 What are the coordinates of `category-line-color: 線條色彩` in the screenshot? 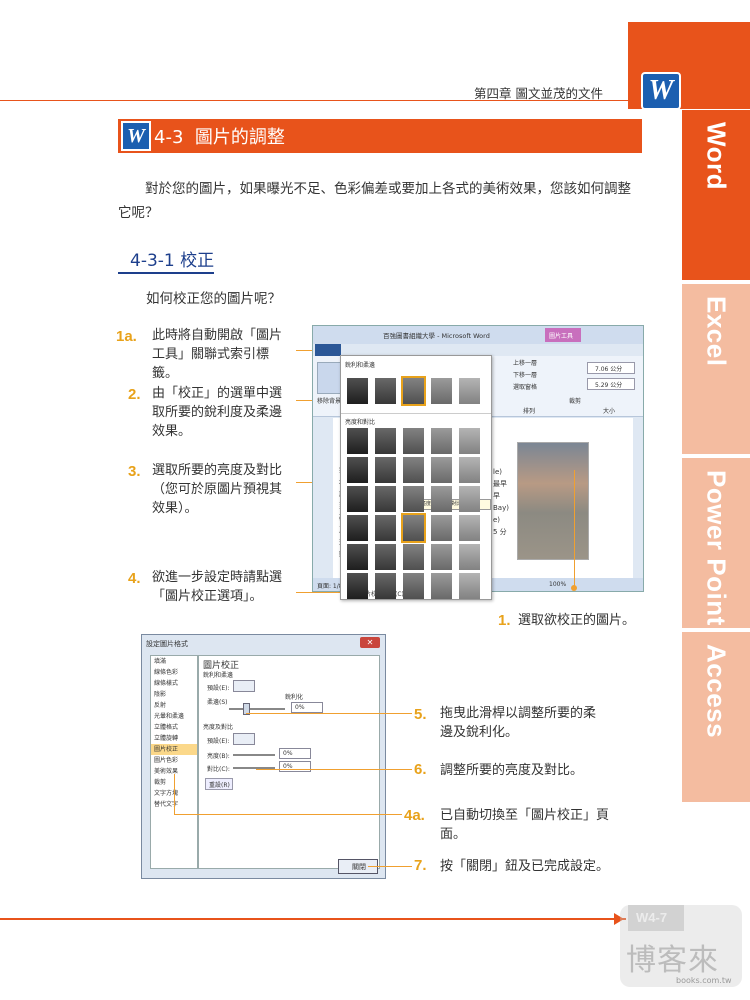 It's located at (174, 672).